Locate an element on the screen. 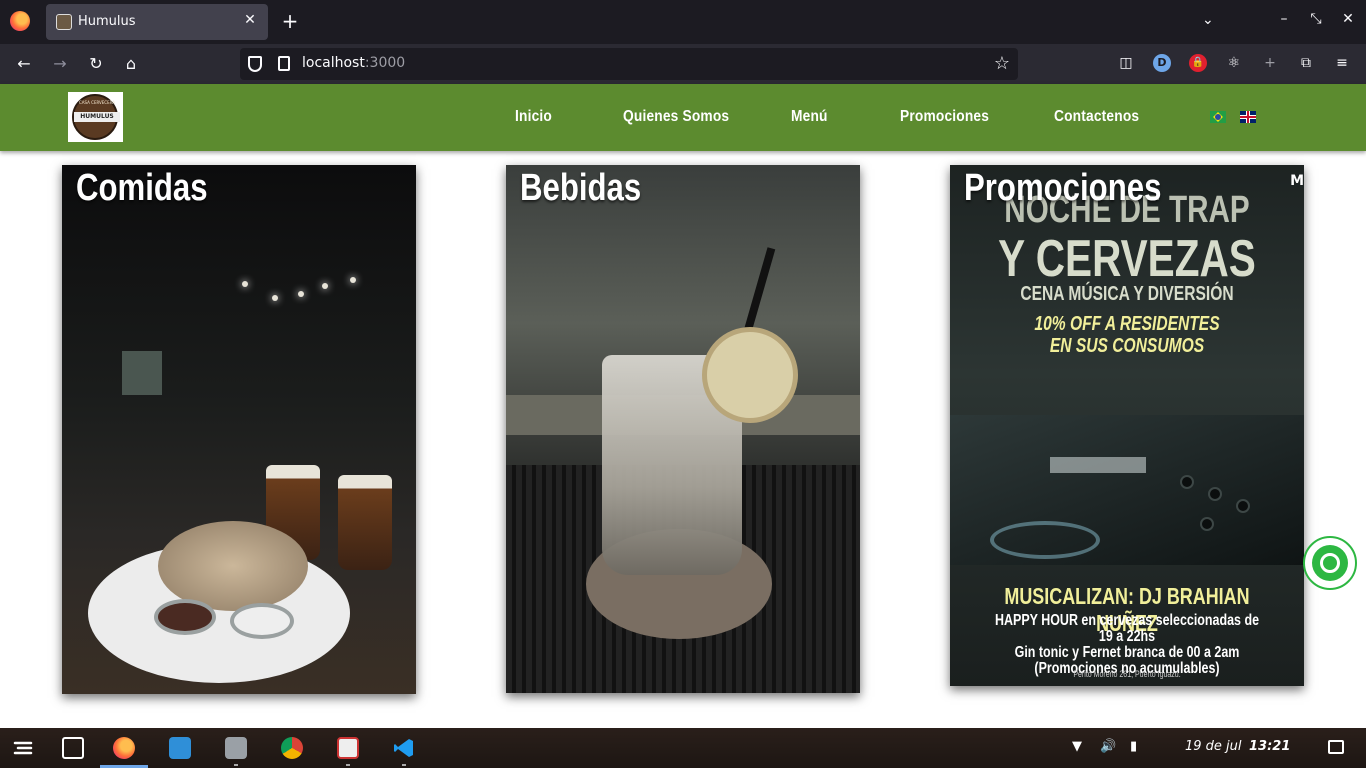 This screenshot has width=1366, height=768. fried-calamari is located at coordinates (233, 566).